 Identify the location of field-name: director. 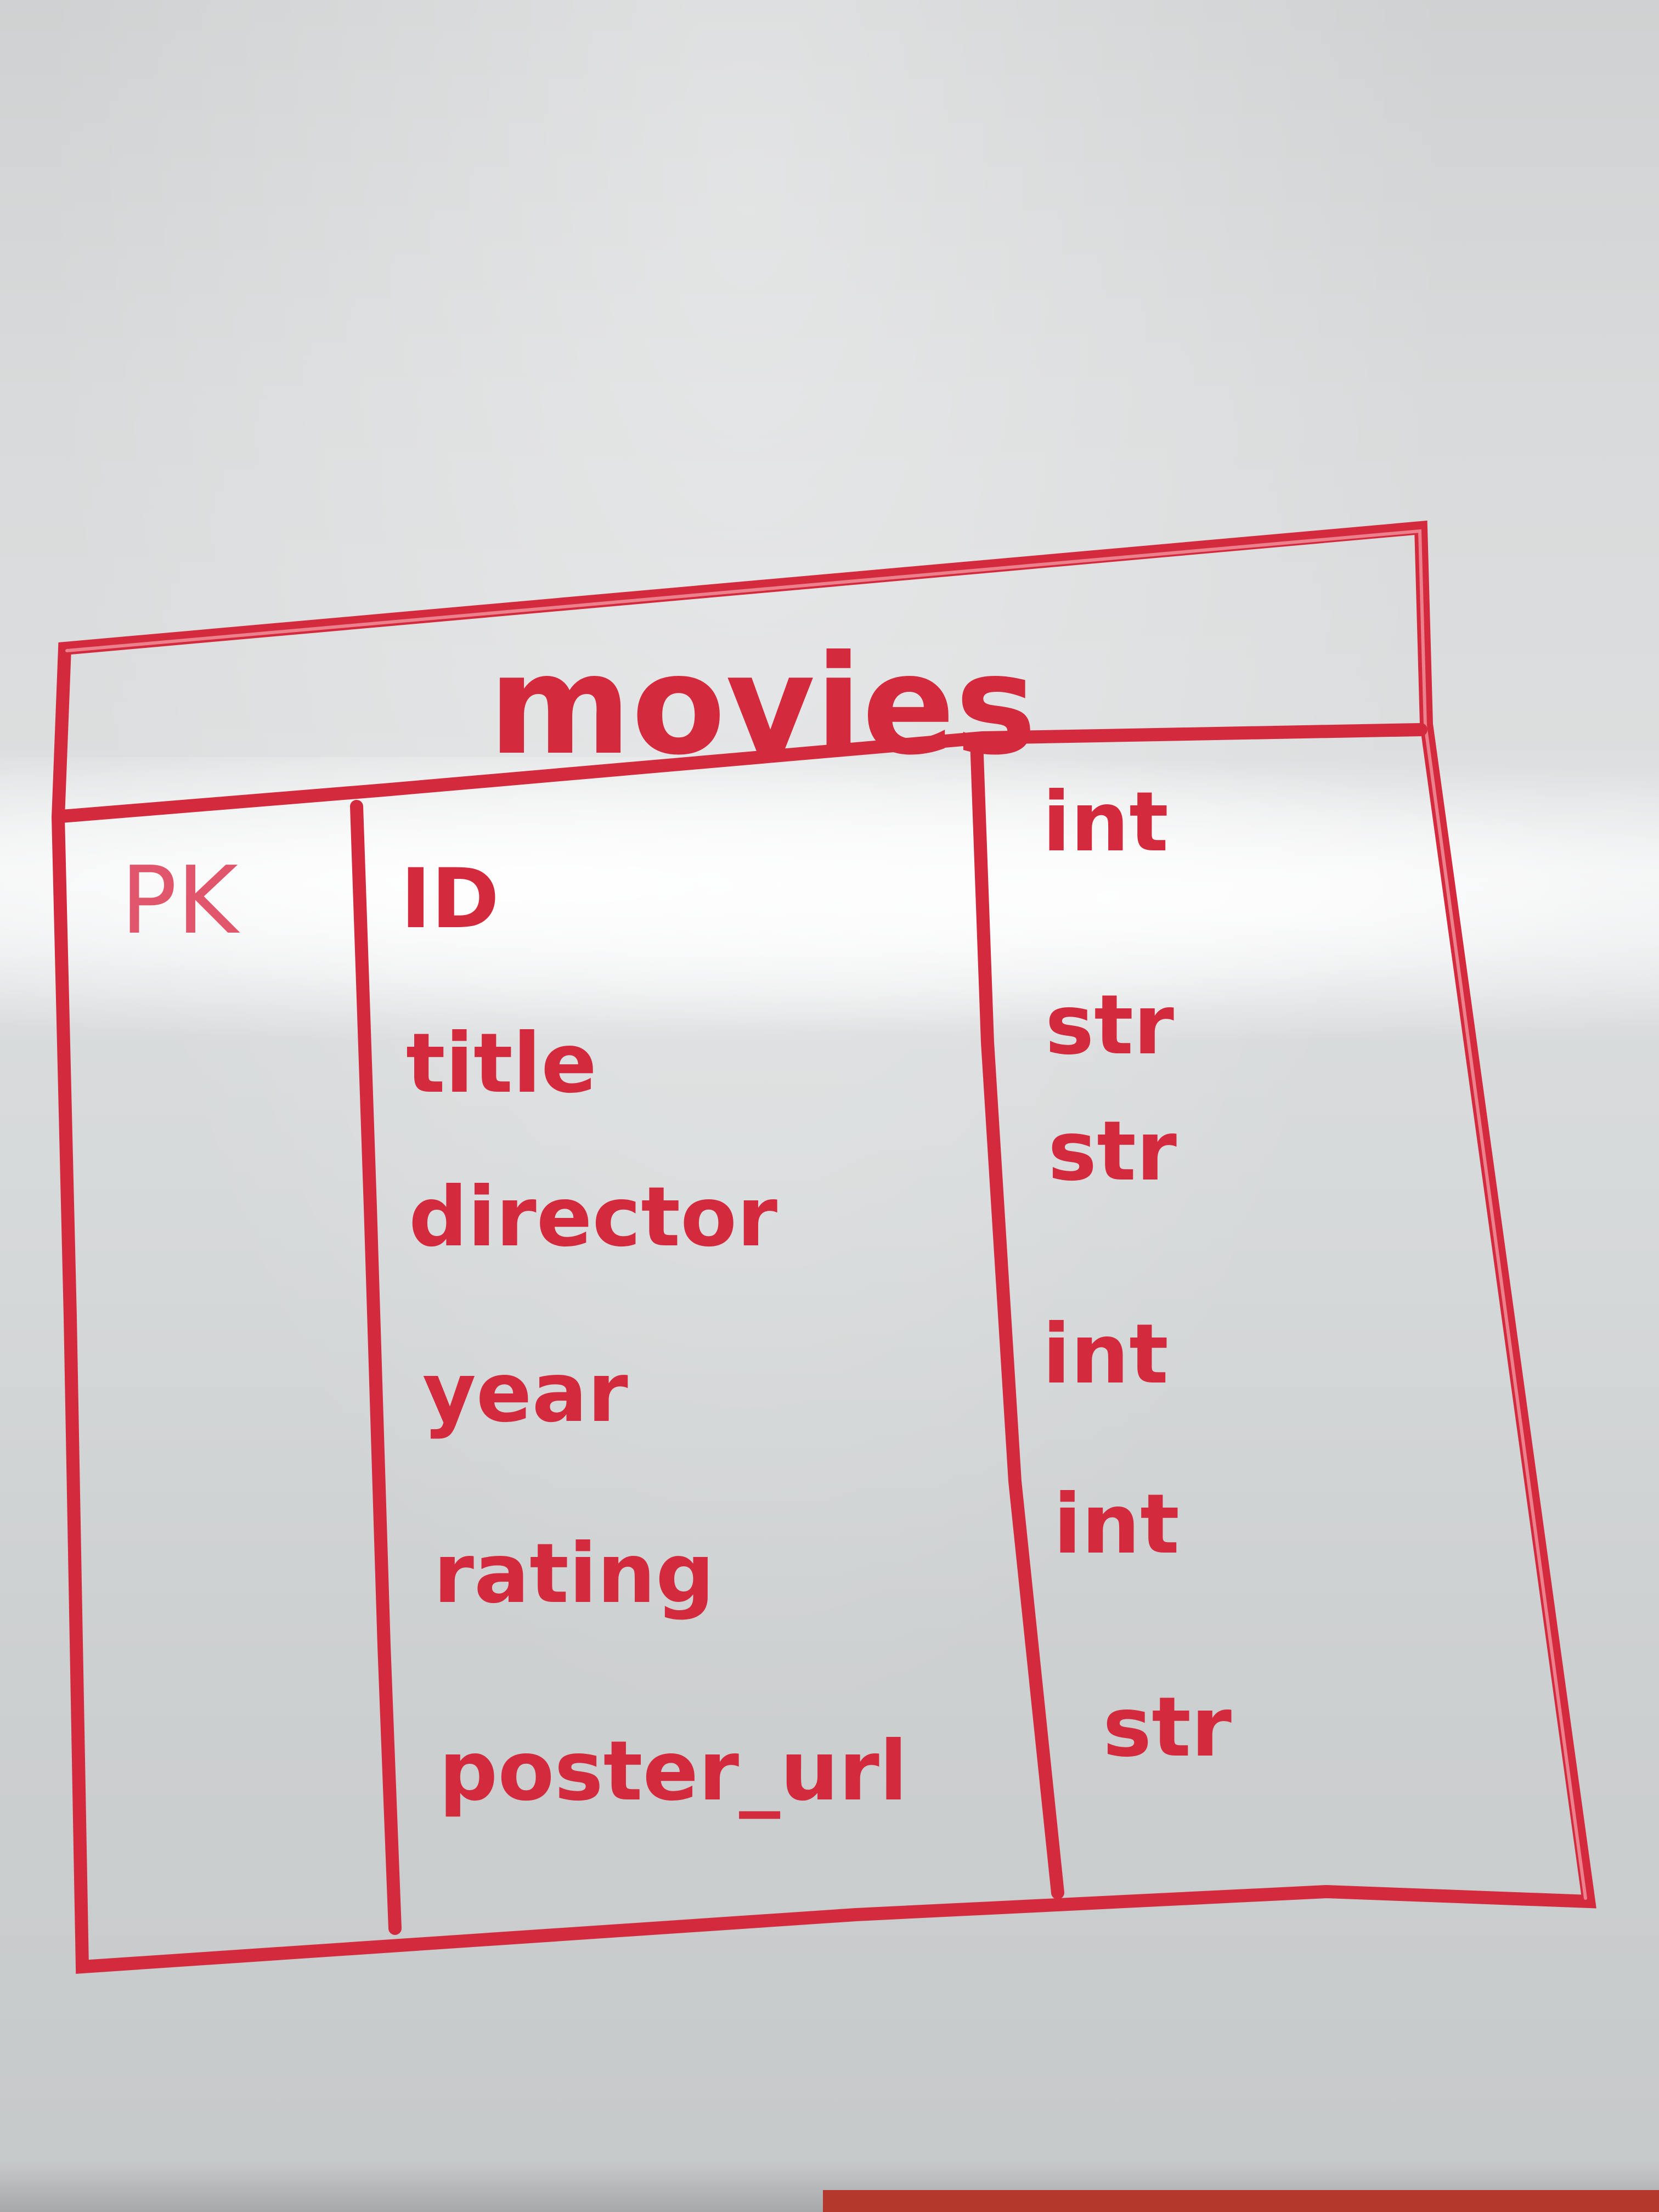
(593, 1218).